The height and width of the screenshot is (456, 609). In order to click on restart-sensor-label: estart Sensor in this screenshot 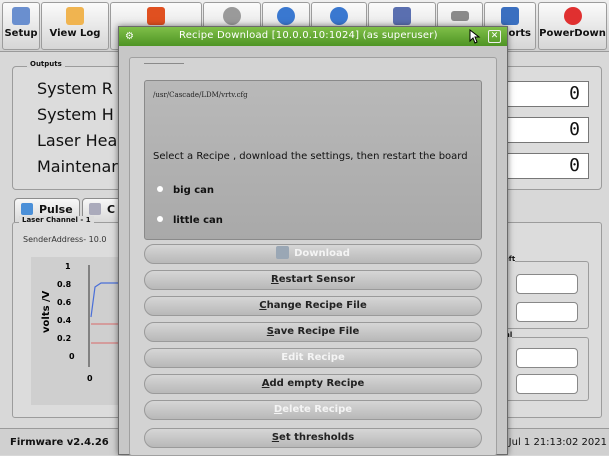, I will do `click(317, 279)`.